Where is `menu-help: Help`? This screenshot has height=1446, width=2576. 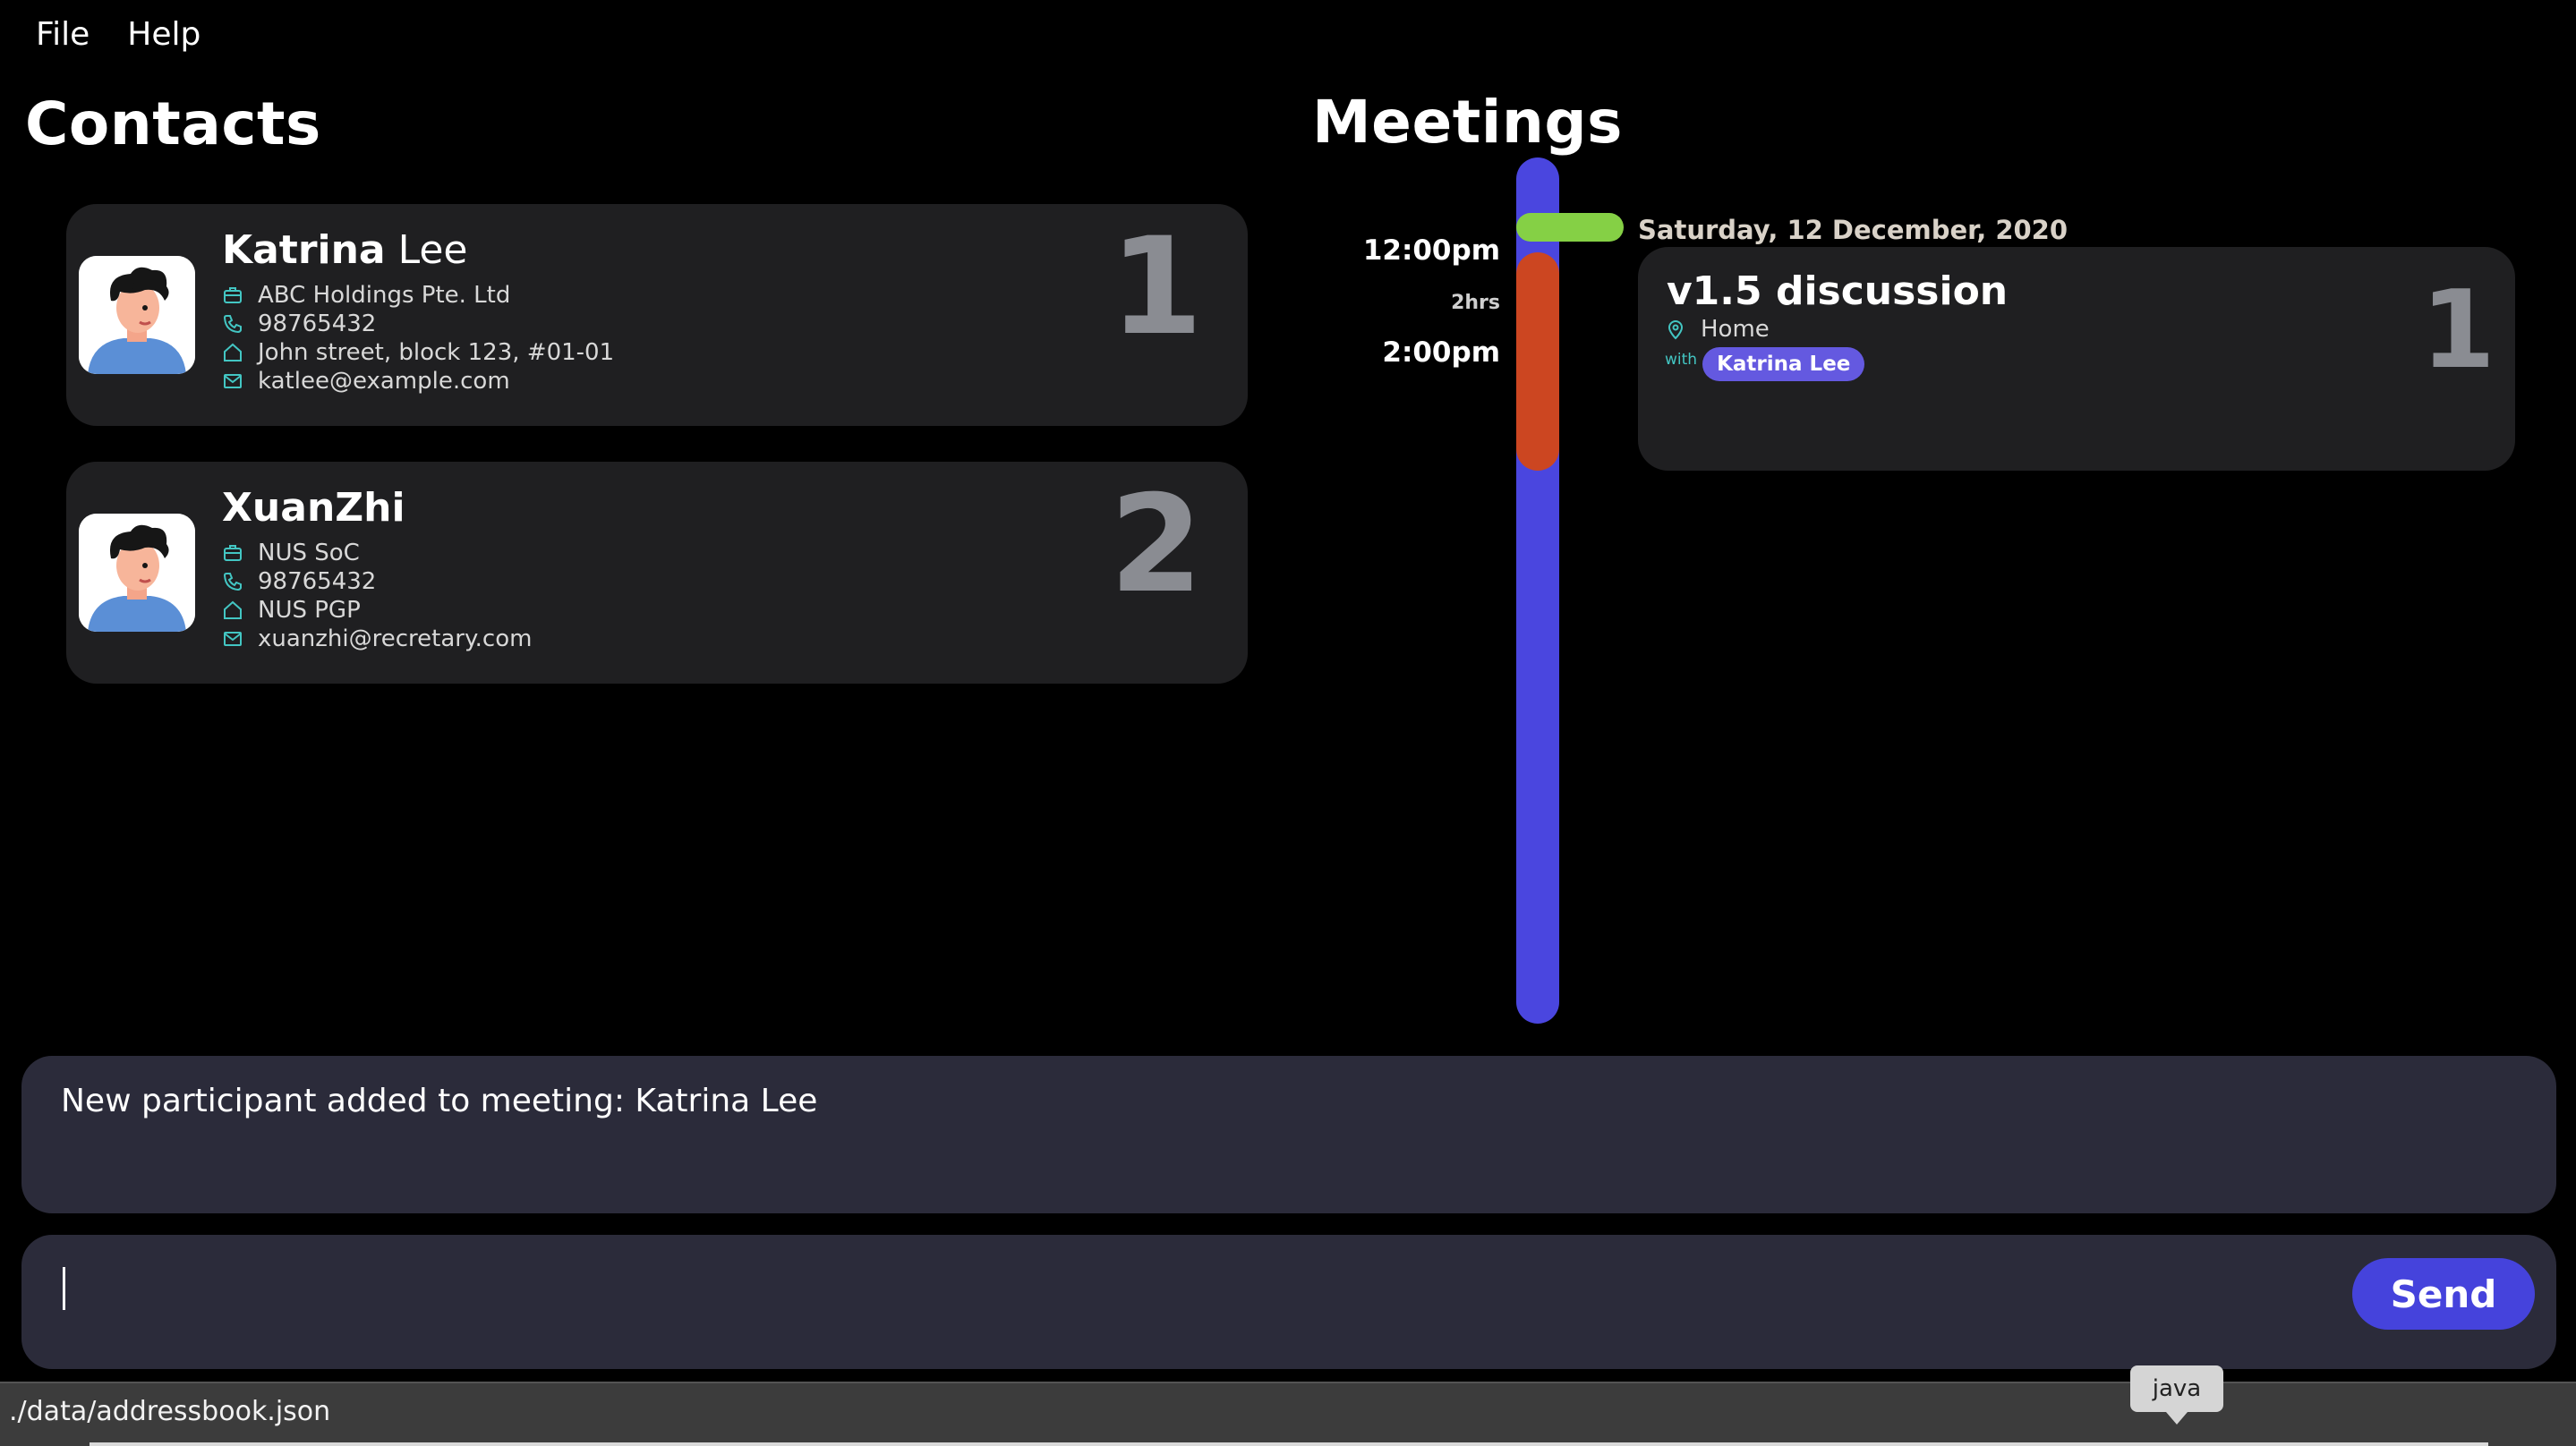
menu-help: Help is located at coordinates (163, 34).